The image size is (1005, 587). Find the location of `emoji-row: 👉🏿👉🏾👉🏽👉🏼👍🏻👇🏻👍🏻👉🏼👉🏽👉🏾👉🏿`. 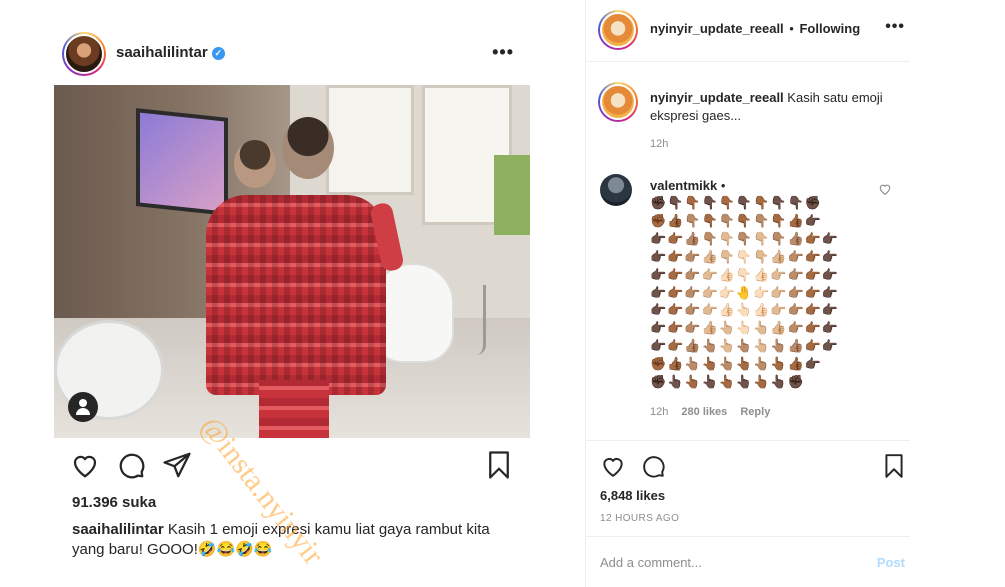

emoji-row: 👉🏿👉🏾👉🏽👉🏼👍🏻👇🏻👍🏻👉🏼👉🏽👉🏾👉🏿 is located at coordinates (745, 274).